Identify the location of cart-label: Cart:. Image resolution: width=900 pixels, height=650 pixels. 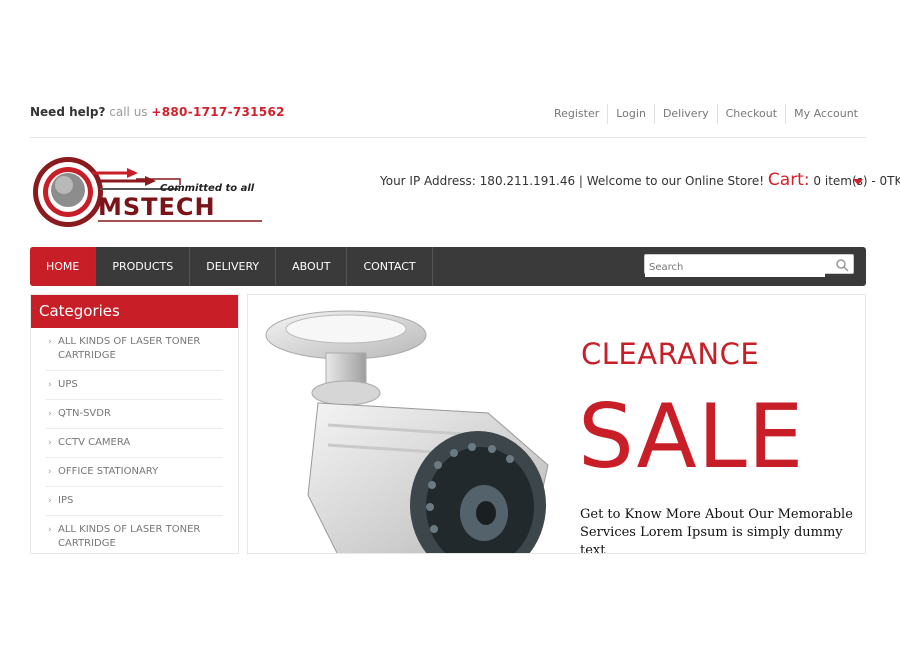
(789, 180).